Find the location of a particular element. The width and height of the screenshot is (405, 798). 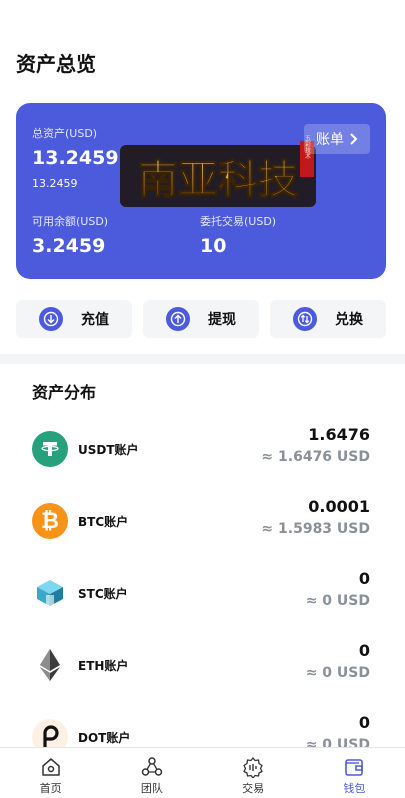

asset-row-usdt: USDT账户 1.6476 ≈ 1.6476 USD is located at coordinates (202, 449).